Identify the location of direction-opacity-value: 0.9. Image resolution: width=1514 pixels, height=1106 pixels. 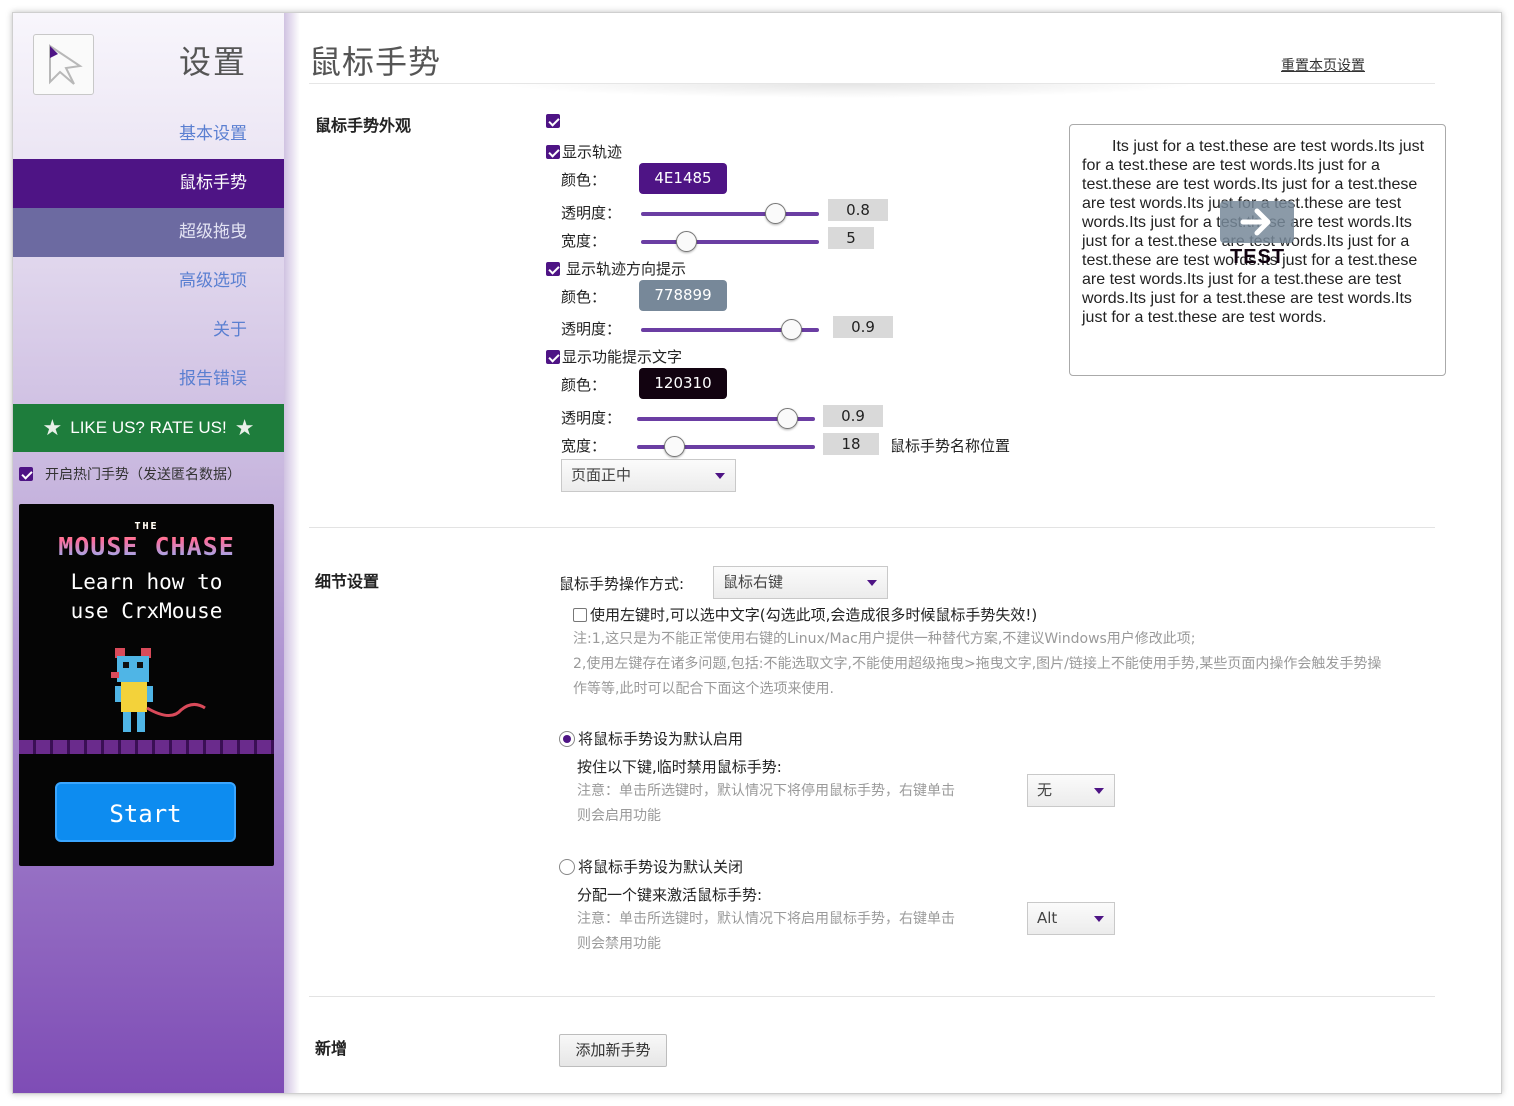
(863, 327).